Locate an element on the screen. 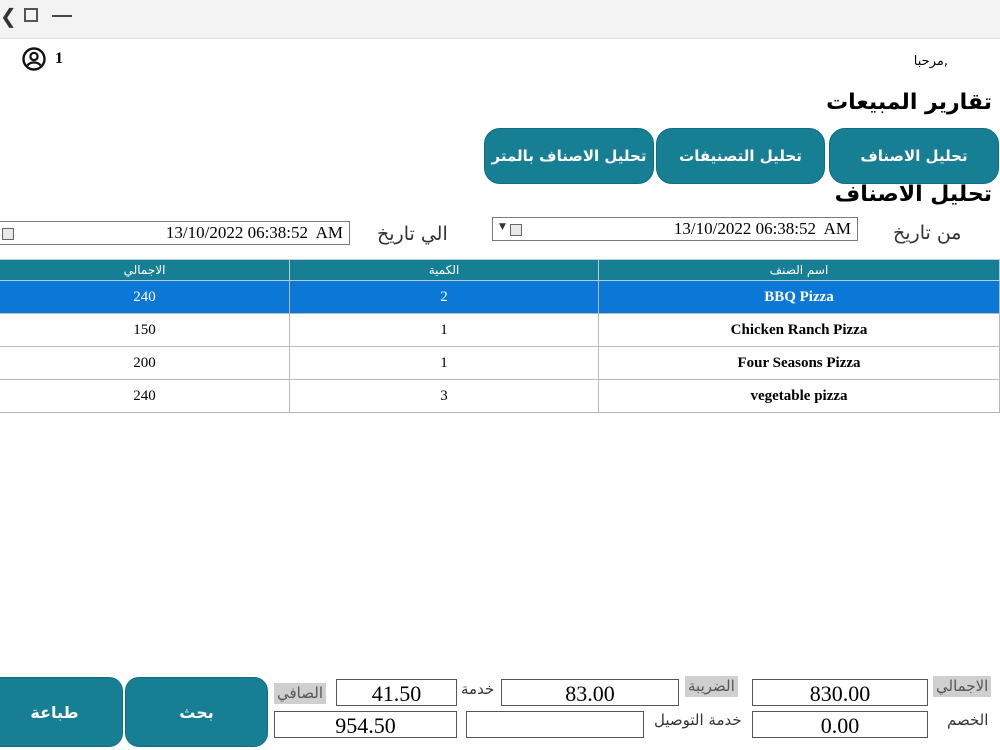 Image resolution: width=1000 pixels, height=750 pixels. column-header-item-name: اسم الصنف is located at coordinates (799, 270).